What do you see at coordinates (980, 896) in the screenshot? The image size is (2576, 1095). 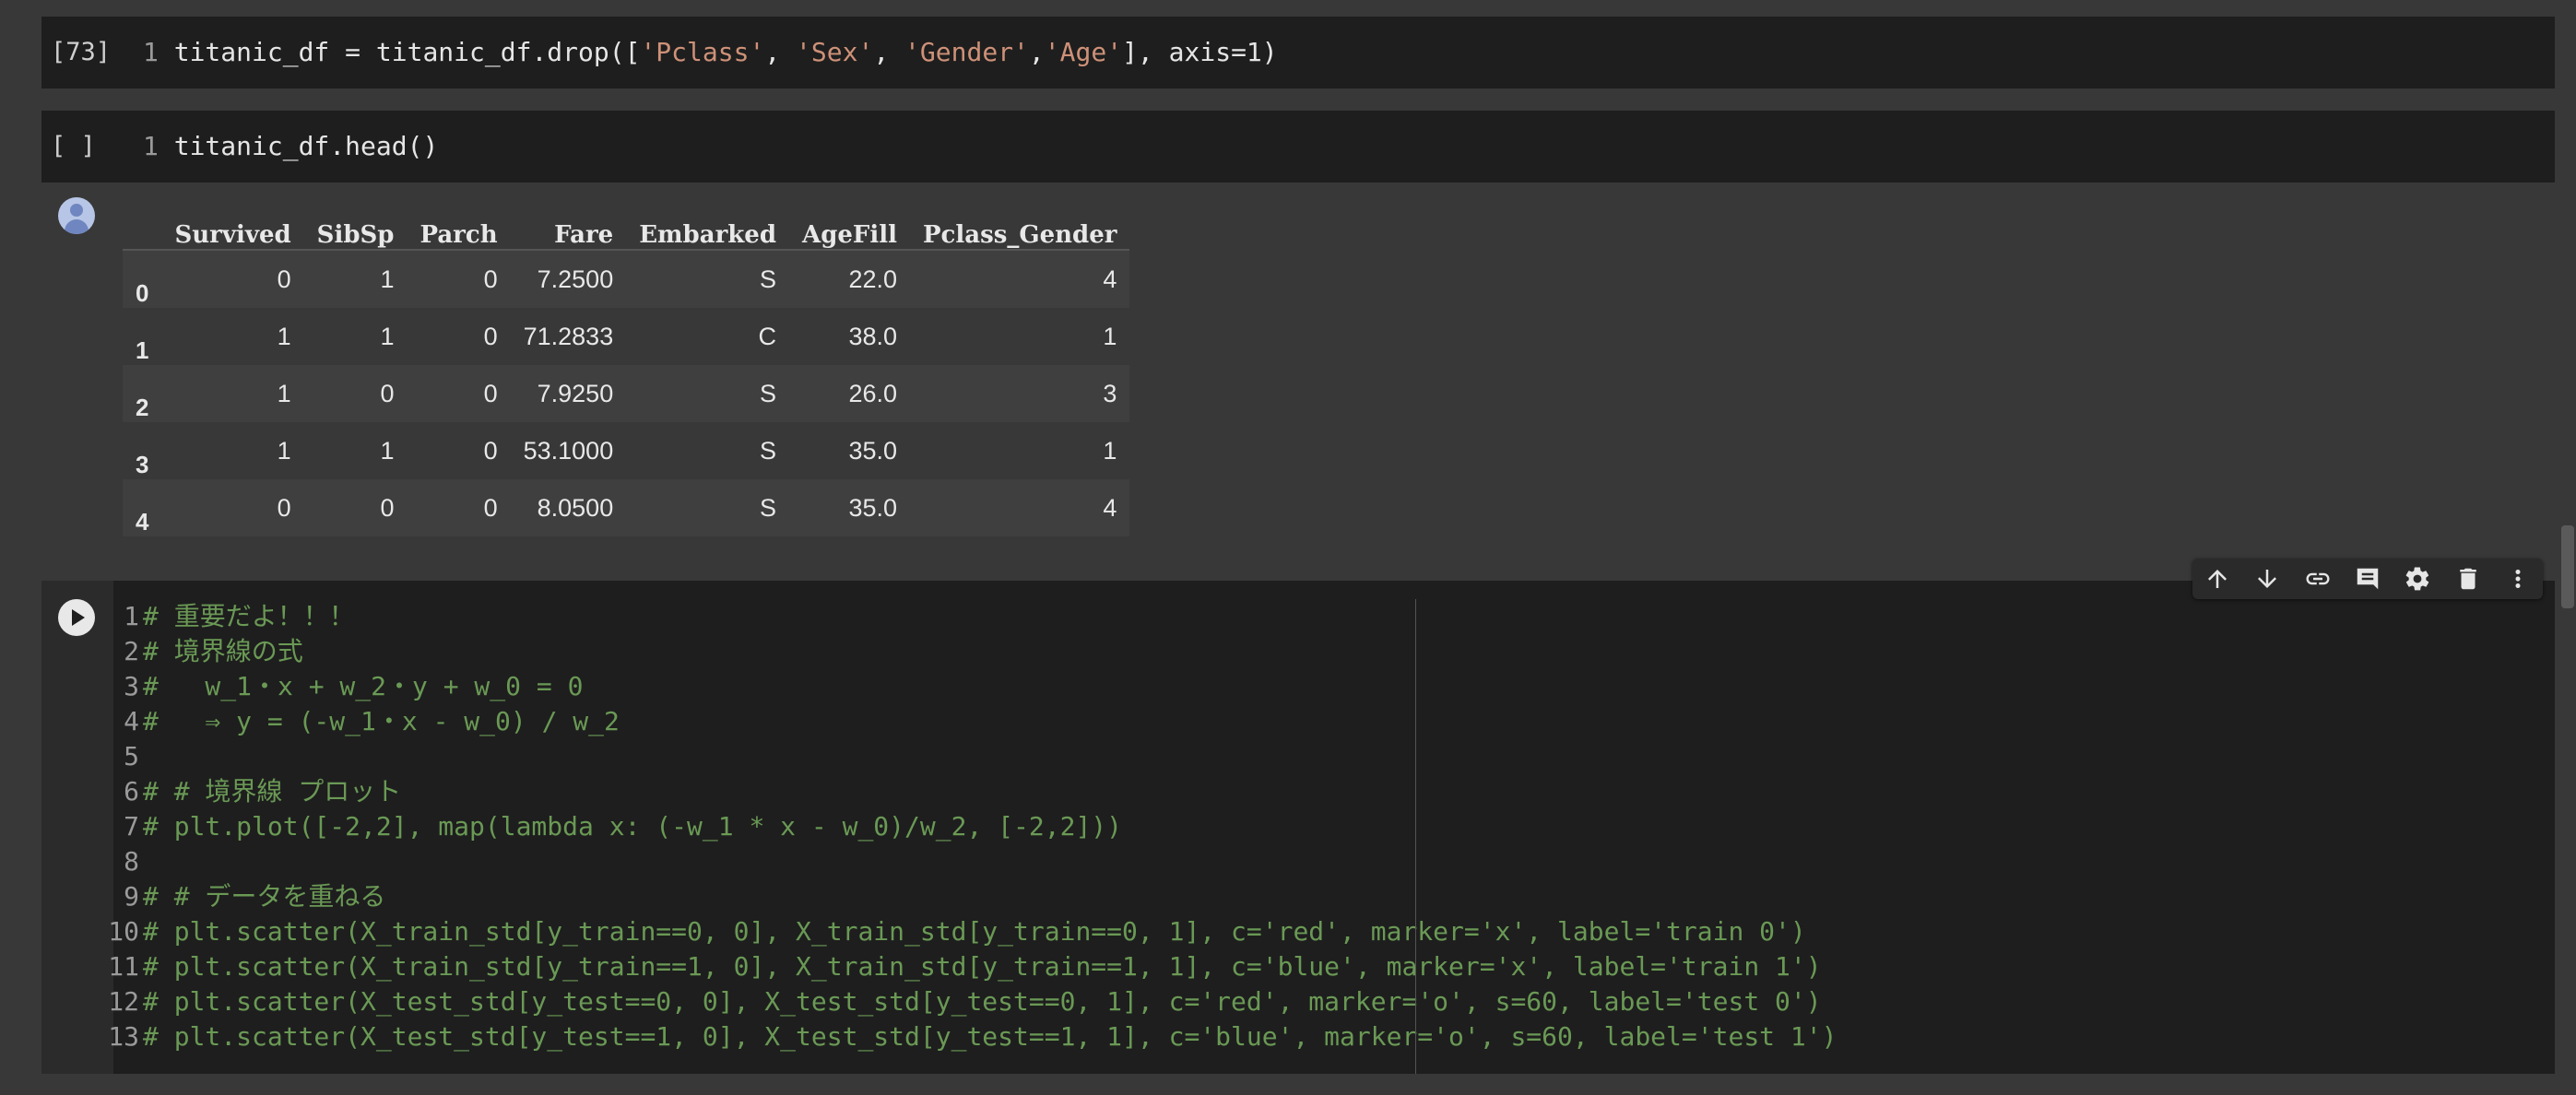 I see `code-line: 9 # # データを重ねる` at bounding box center [980, 896].